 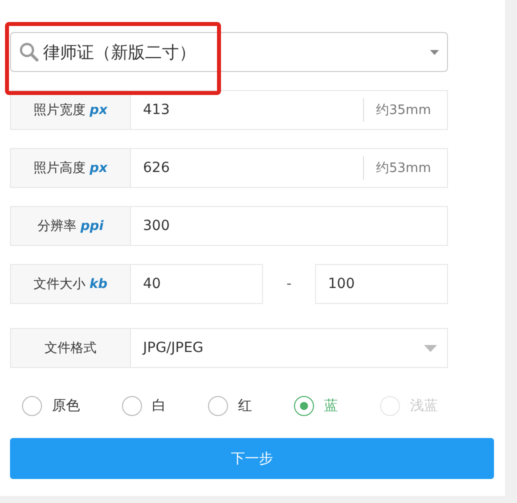 I want to click on template-value: 律师证（新版二寸）, so click(x=120, y=53).